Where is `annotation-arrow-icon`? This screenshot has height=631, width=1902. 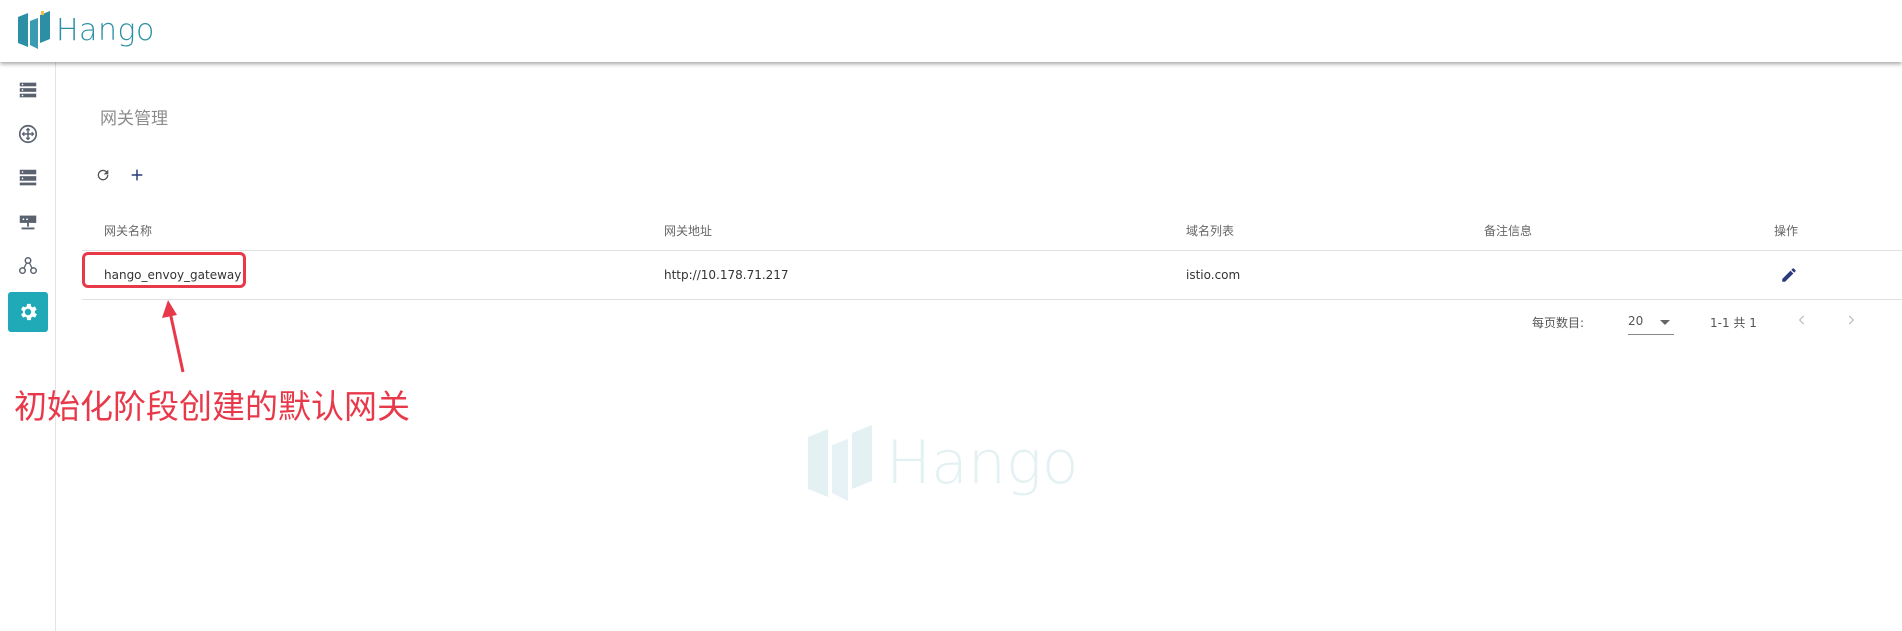 annotation-arrow-icon is located at coordinates (173, 336).